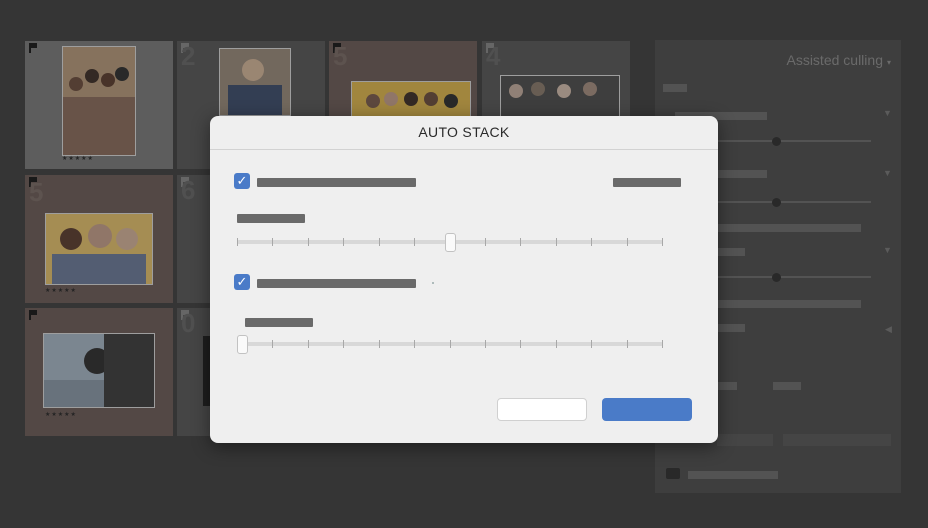 Image resolution: width=928 pixels, height=528 pixels. I want to click on ok-button, so click(647, 409).